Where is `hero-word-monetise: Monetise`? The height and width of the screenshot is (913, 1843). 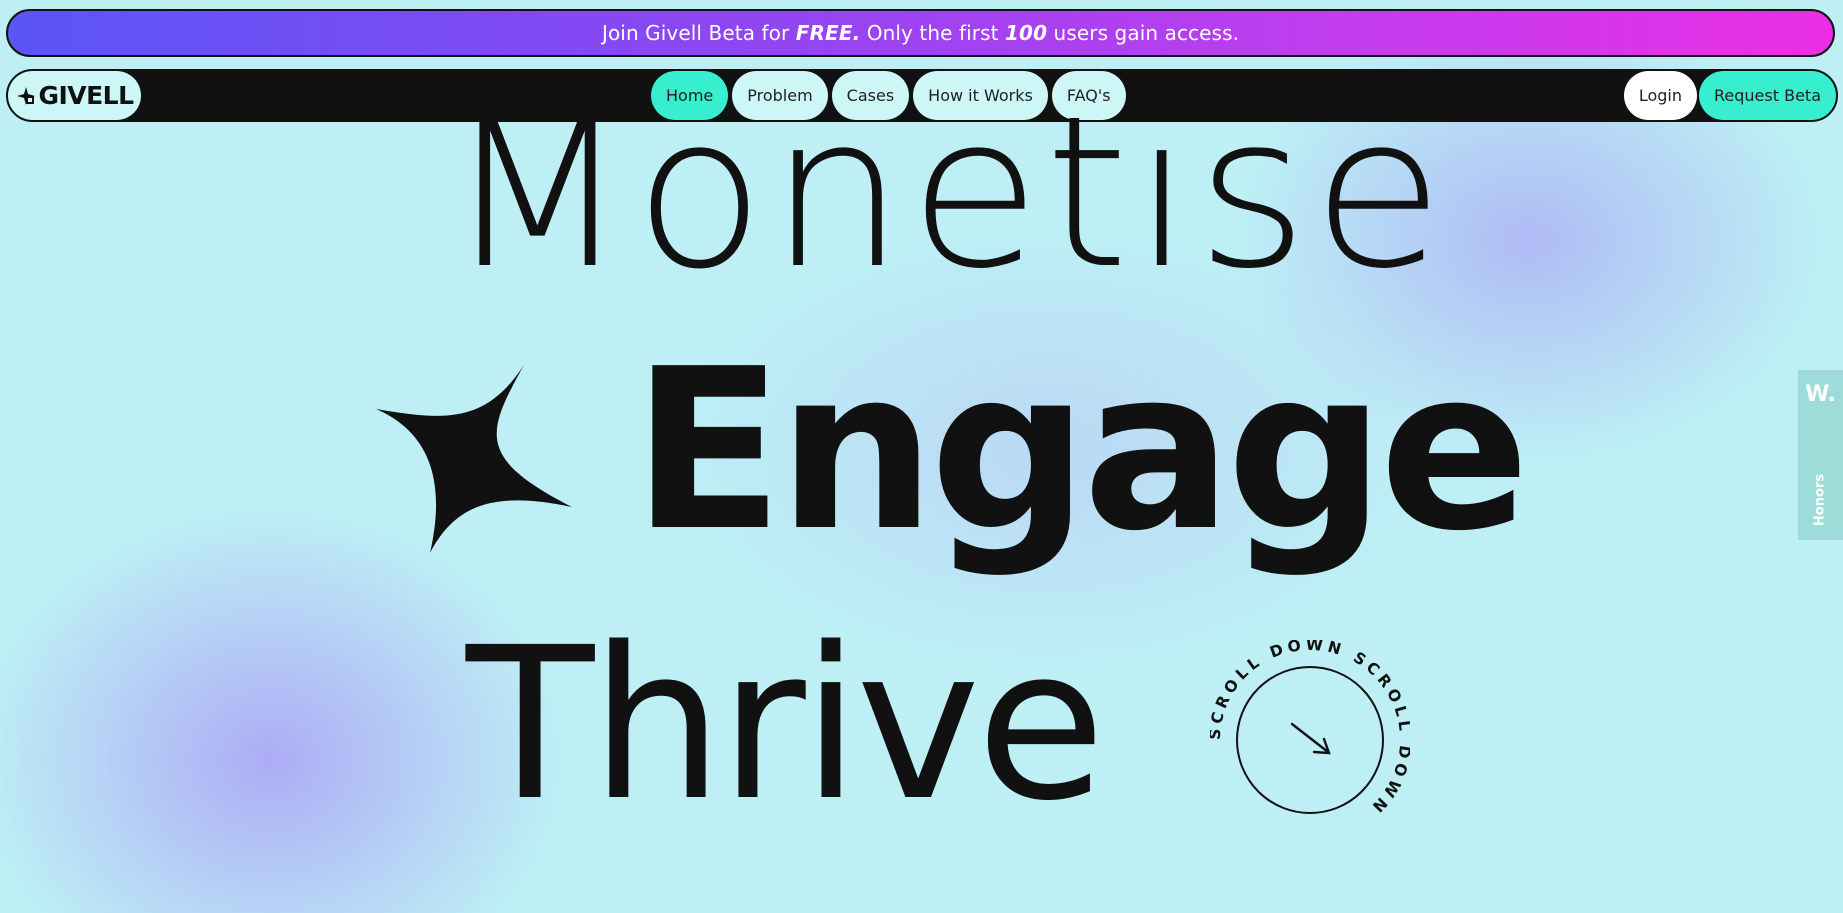
hero-word-monetise: Monetise is located at coordinates (946, 192).